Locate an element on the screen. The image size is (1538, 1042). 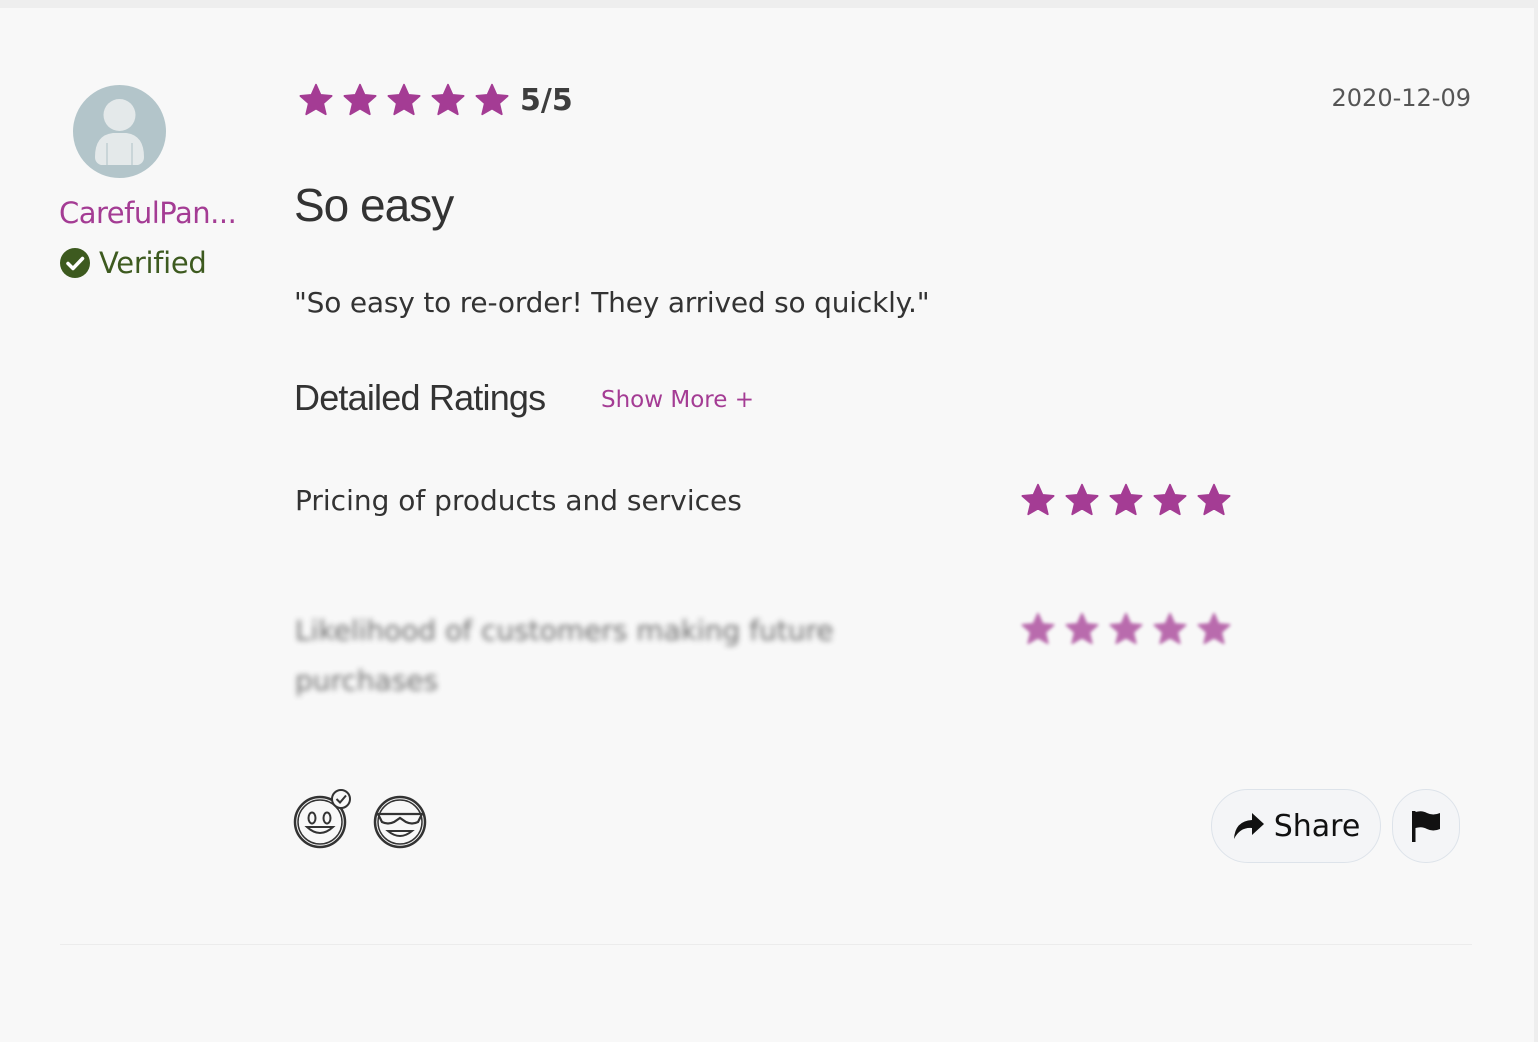
cool-reaction-button is located at coordinates (401, 821).